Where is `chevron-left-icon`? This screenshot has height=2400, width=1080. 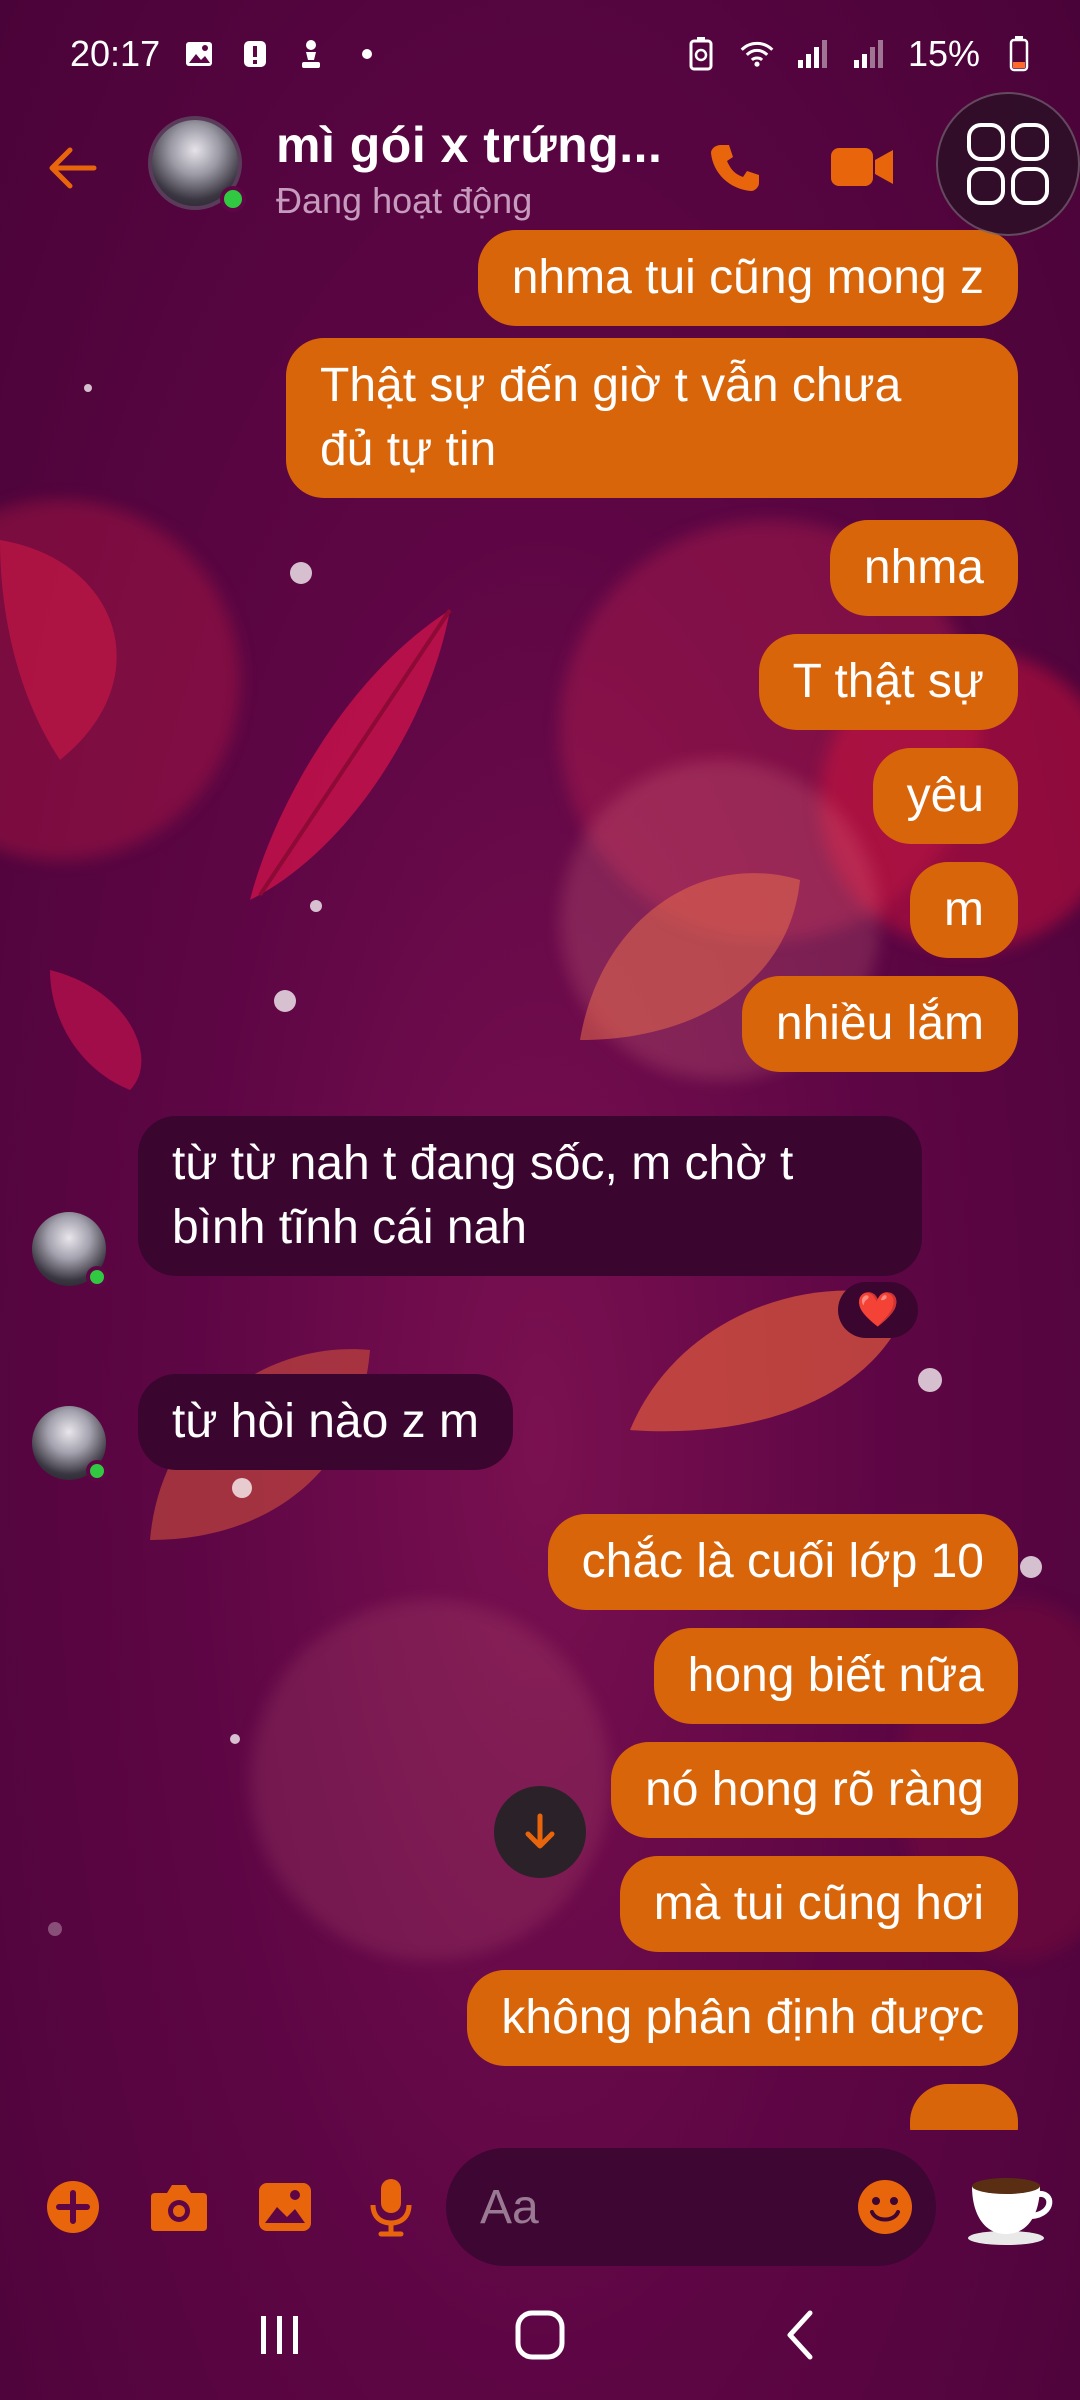
chevron-left-icon is located at coordinates (800, 2335).